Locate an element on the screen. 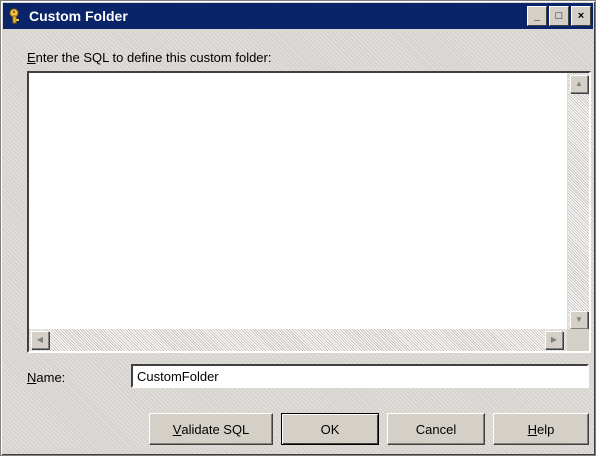  cancel-button: Cancel is located at coordinates (436, 429).